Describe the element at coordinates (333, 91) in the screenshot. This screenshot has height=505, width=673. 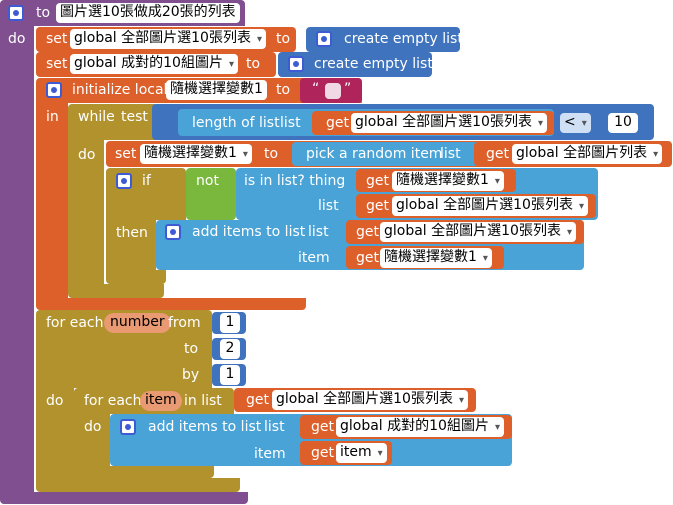
I see `string-value-field` at that location.